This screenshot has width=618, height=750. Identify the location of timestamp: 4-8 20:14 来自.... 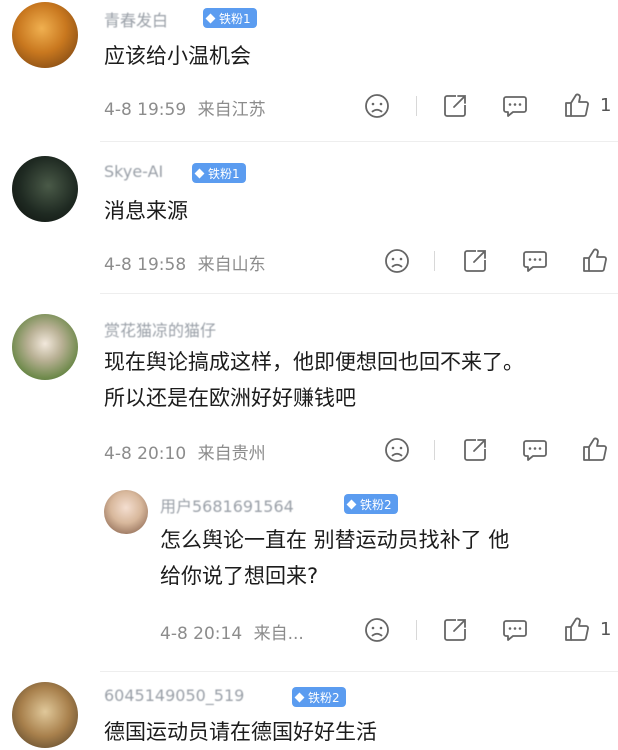
(232, 631).